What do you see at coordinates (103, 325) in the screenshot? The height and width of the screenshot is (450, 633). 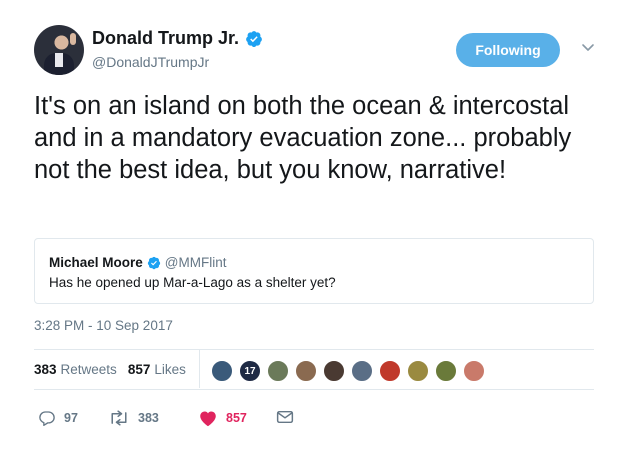 I see `tweet-timestamp: 3:28 PM - 10 Sep 2017` at bounding box center [103, 325].